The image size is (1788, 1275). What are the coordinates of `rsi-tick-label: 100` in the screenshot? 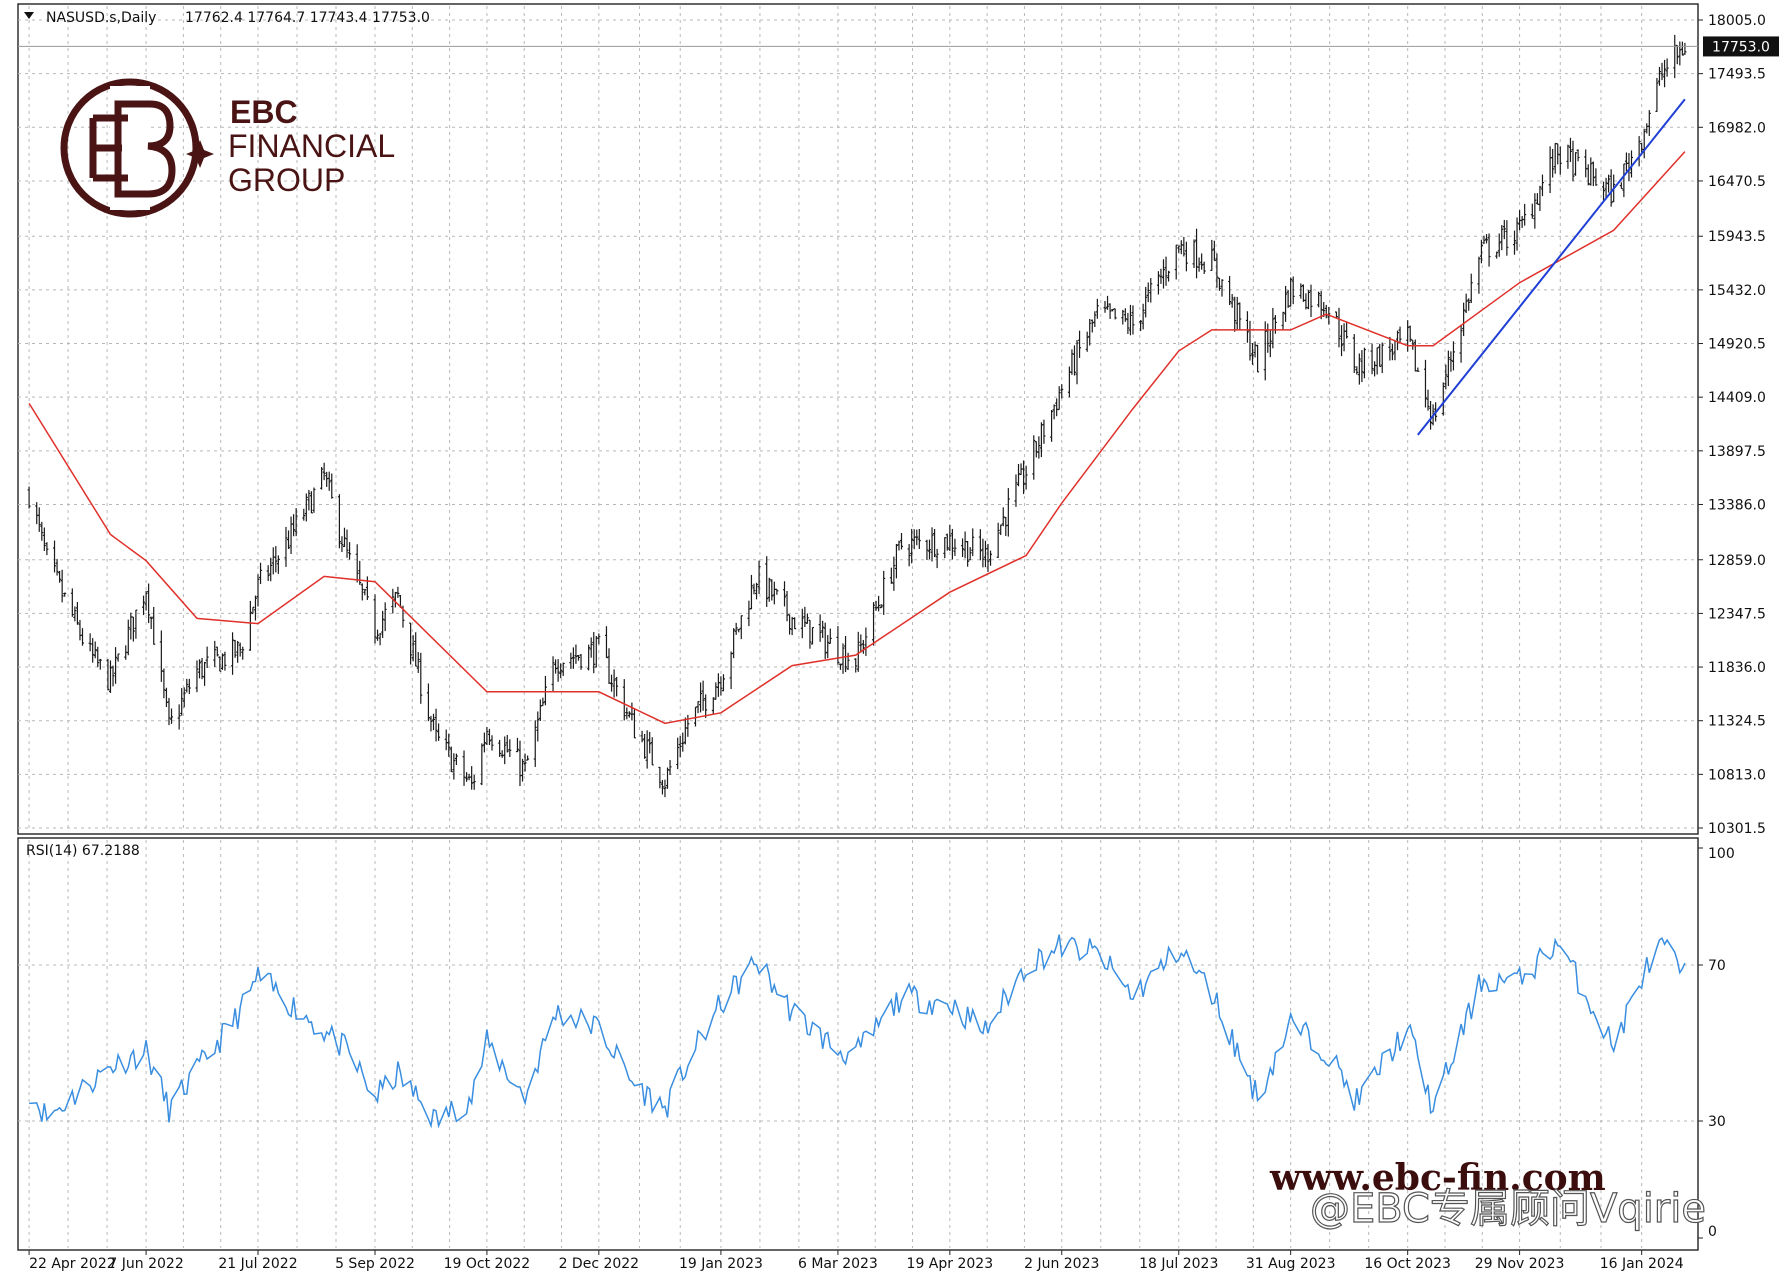 It's located at (1721, 854).